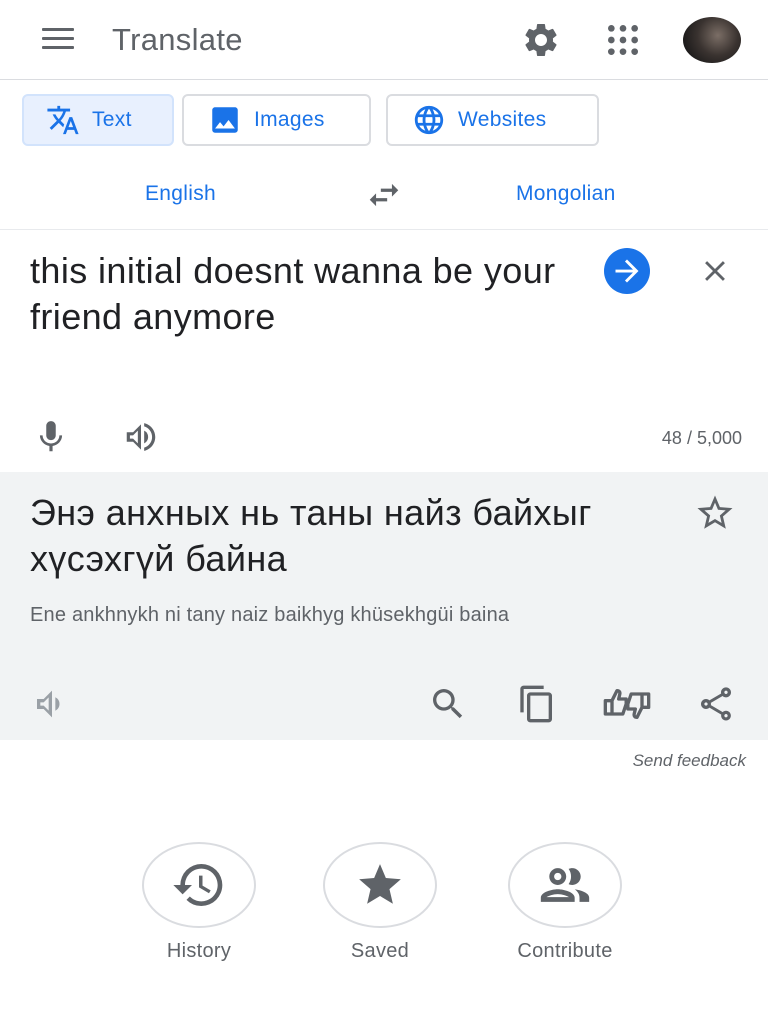 The image size is (768, 1024). I want to click on translate-arrow-icon, so click(627, 271).